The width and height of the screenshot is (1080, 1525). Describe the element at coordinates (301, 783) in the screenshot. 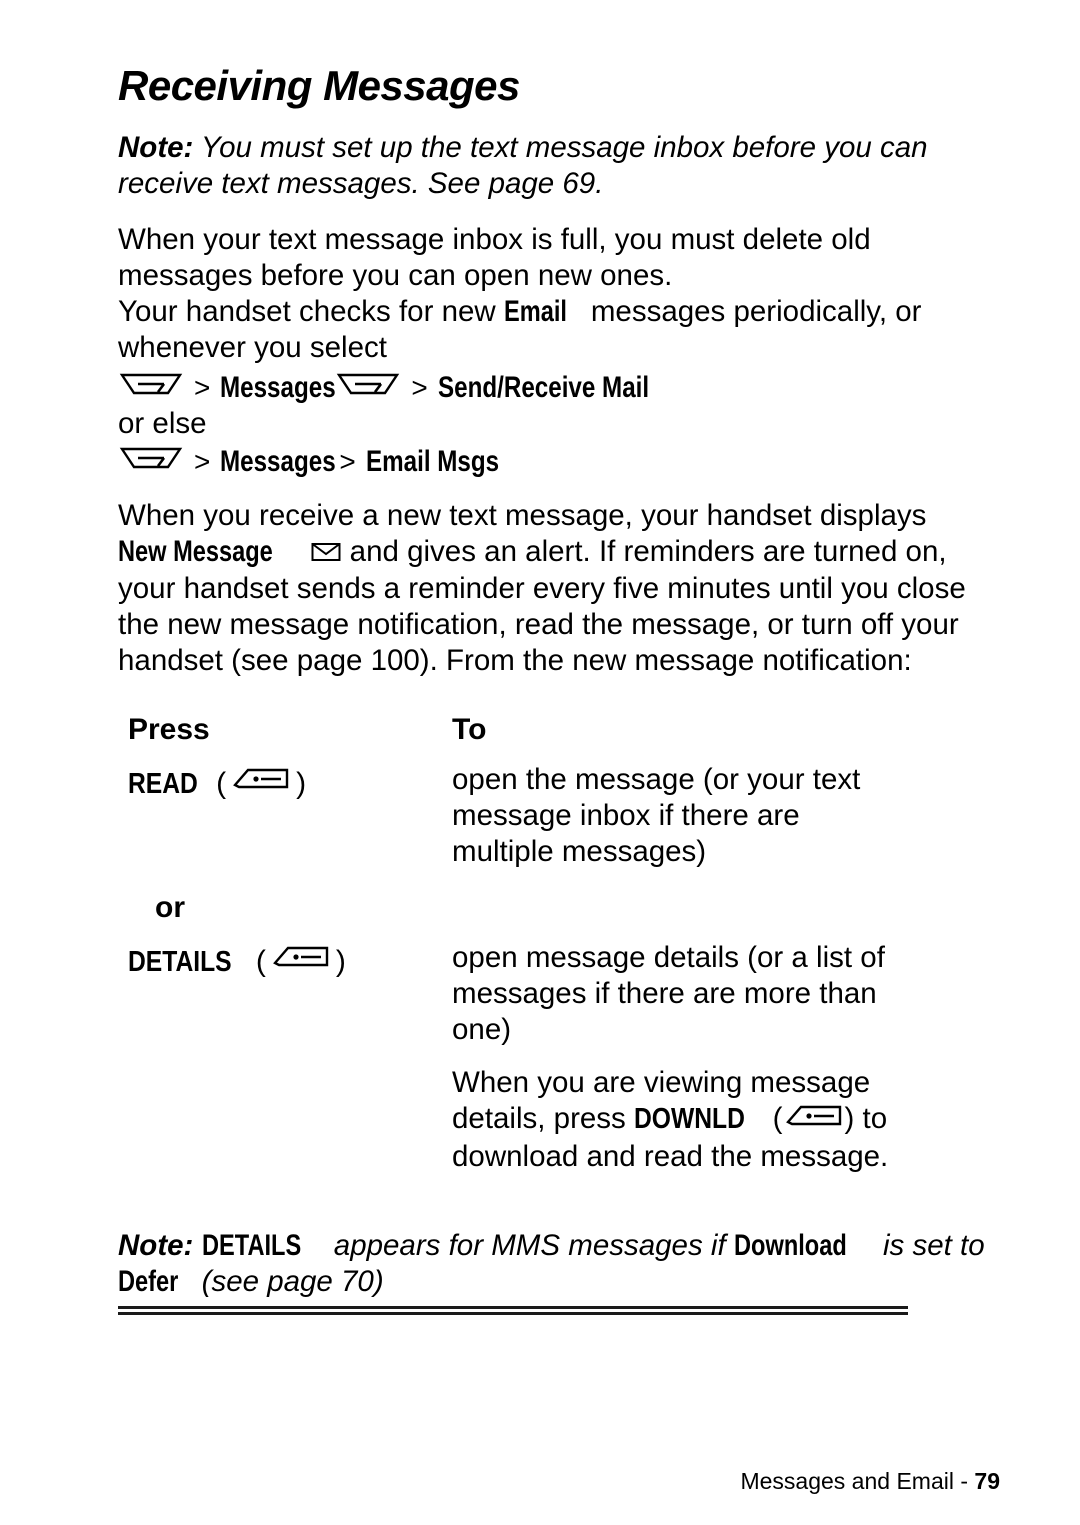

I see `paren-close-1: )` at that location.